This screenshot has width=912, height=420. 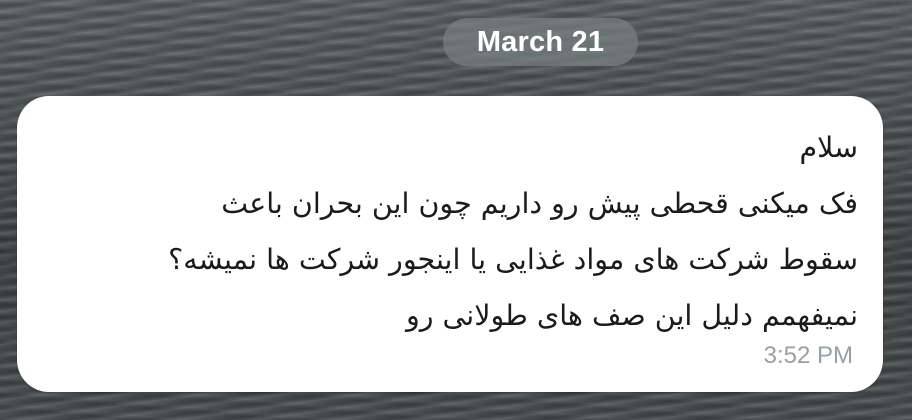 I want to click on date-separator: March 21, so click(x=540, y=42).